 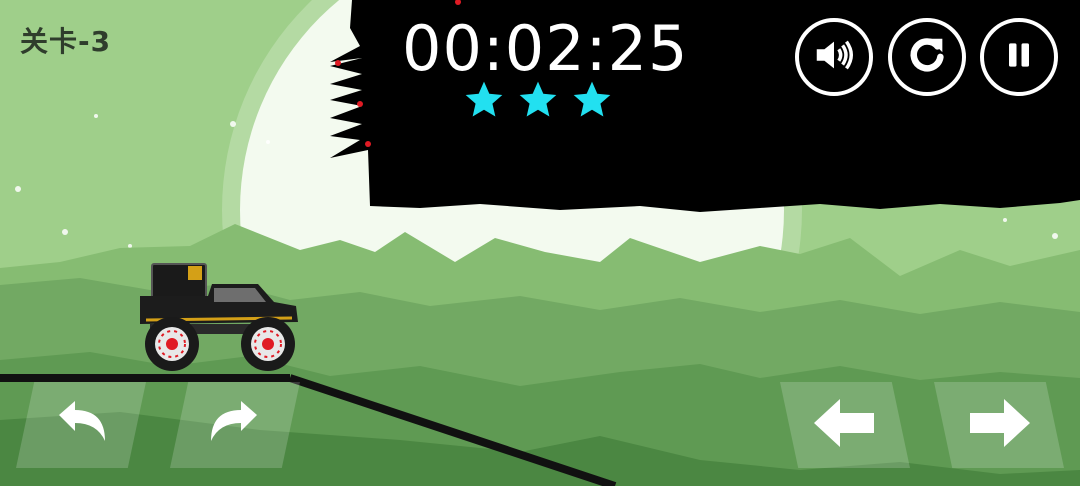 I want to click on gas-button, so click(x=999, y=425).